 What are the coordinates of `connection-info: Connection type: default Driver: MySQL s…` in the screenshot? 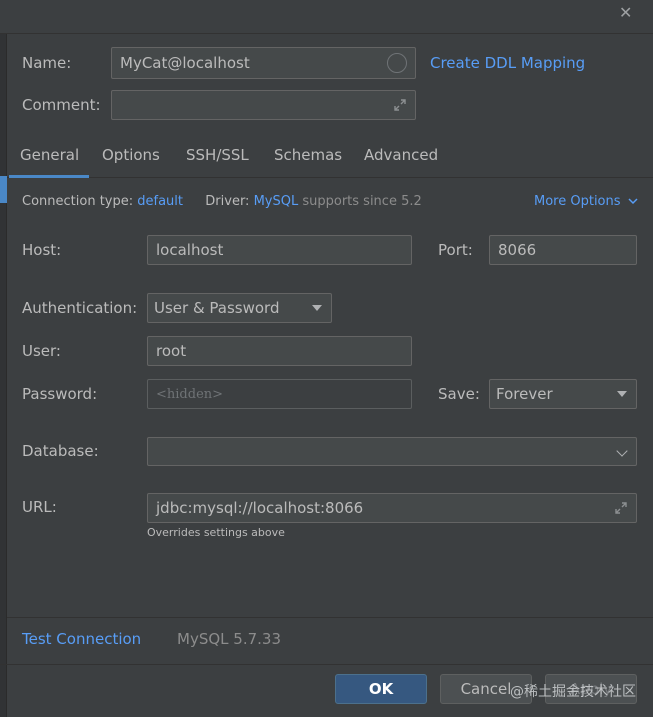 It's located at (222, 201).